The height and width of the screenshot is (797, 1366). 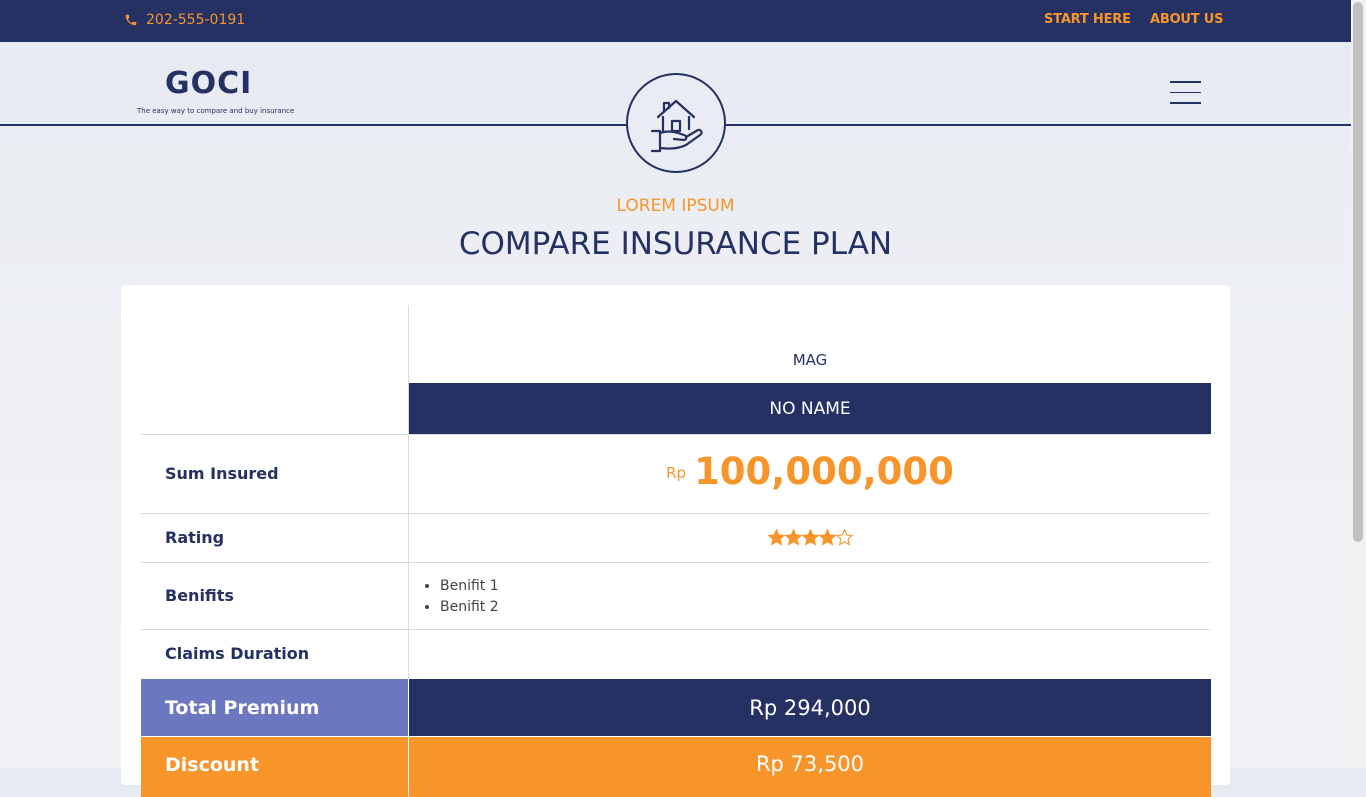 I want to click on rating-label: Rating, so click(x=195, y=537).